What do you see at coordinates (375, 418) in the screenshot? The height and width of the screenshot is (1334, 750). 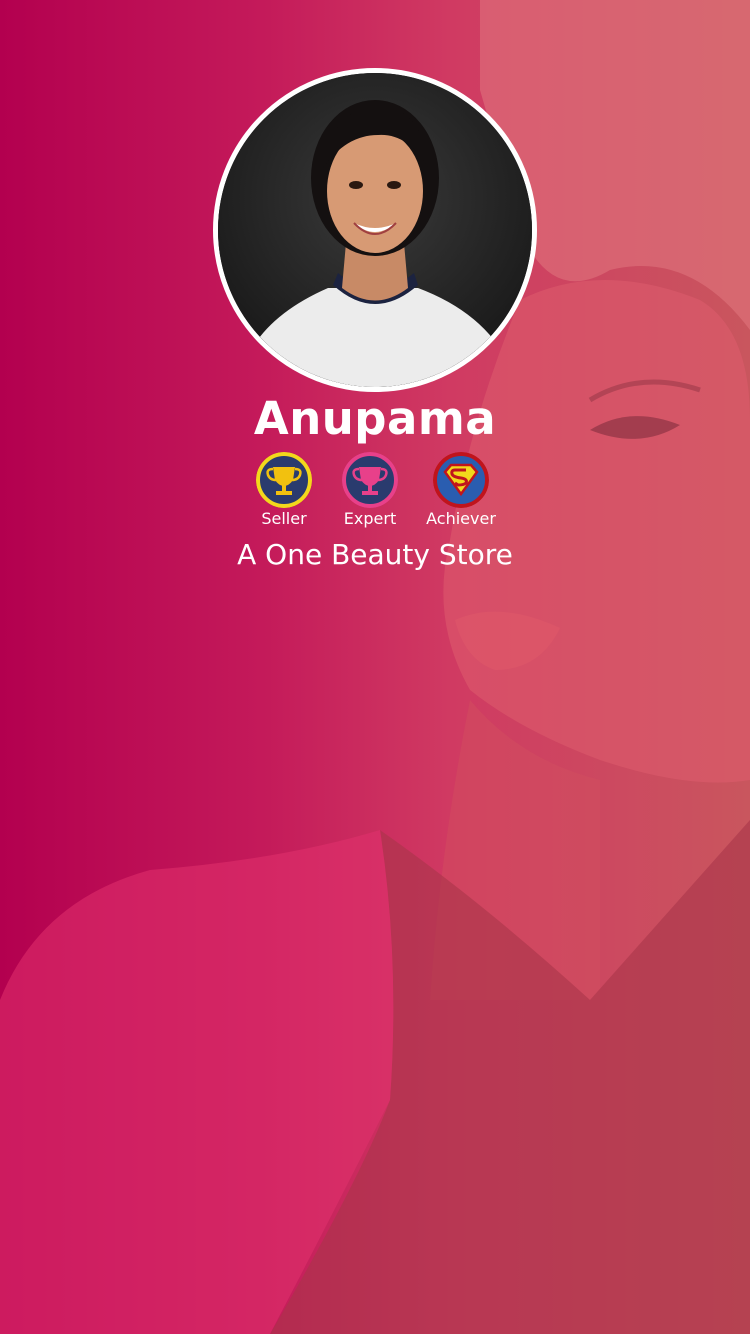 I see `profile-name: Anupama` at bounding box center [375, 418].